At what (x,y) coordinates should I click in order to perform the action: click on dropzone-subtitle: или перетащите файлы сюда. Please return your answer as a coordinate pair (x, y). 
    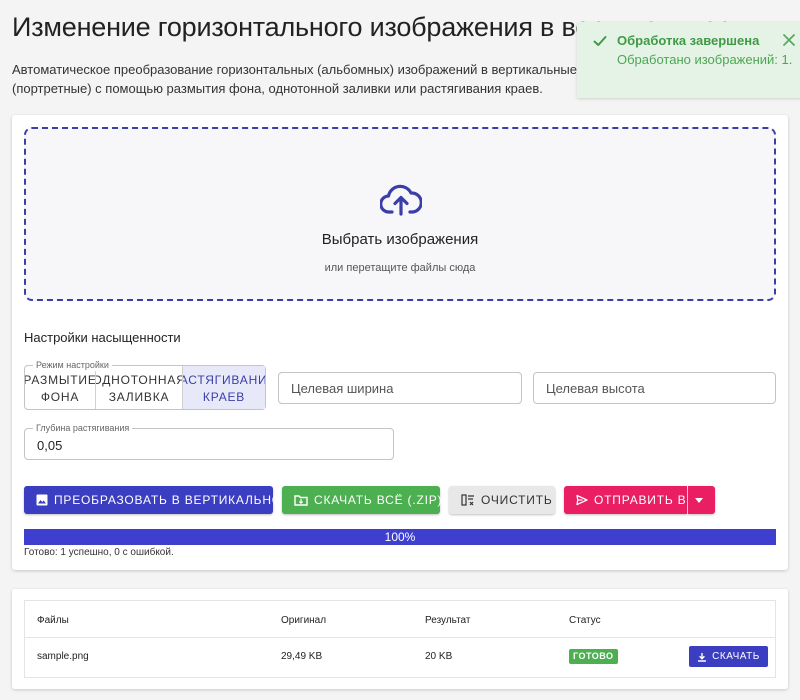
    Looking at the image, I should click on (400, 268).